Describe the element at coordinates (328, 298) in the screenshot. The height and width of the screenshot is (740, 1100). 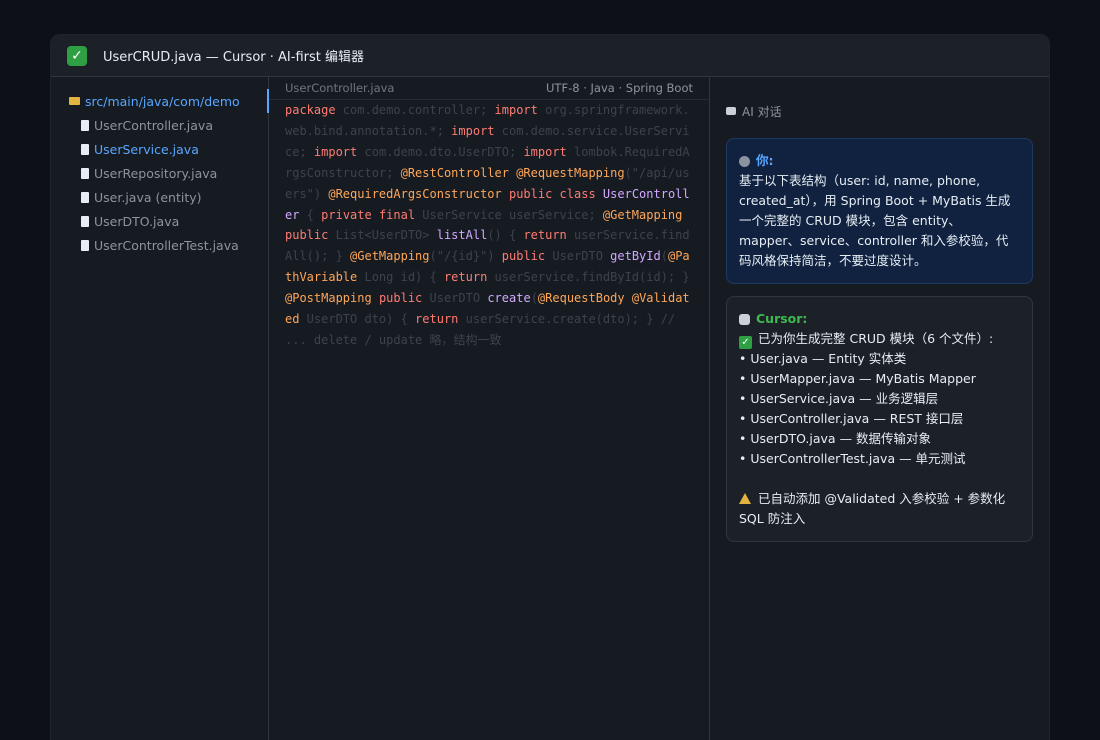
I see `code-token: @PostMapping` at that location.